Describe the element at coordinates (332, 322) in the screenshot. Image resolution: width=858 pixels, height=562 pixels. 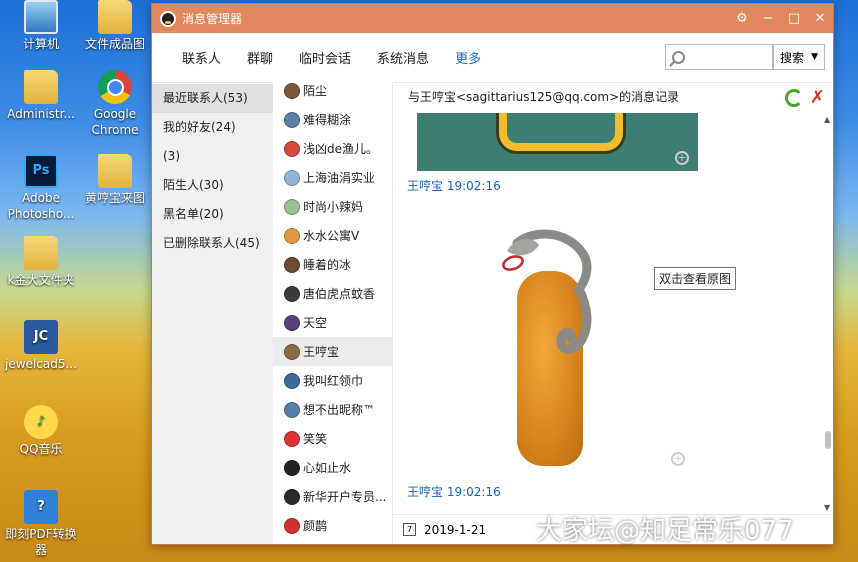
I see `contact-item: 天空` at that location.